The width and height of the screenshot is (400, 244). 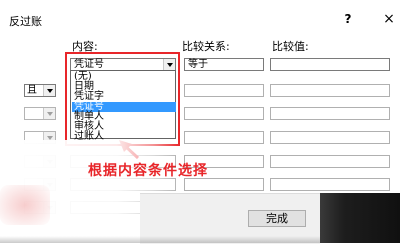 What do you see at coordinates (25, 205) in the screenshot?
I see `blur-patch` at bounding box center [25, 205].